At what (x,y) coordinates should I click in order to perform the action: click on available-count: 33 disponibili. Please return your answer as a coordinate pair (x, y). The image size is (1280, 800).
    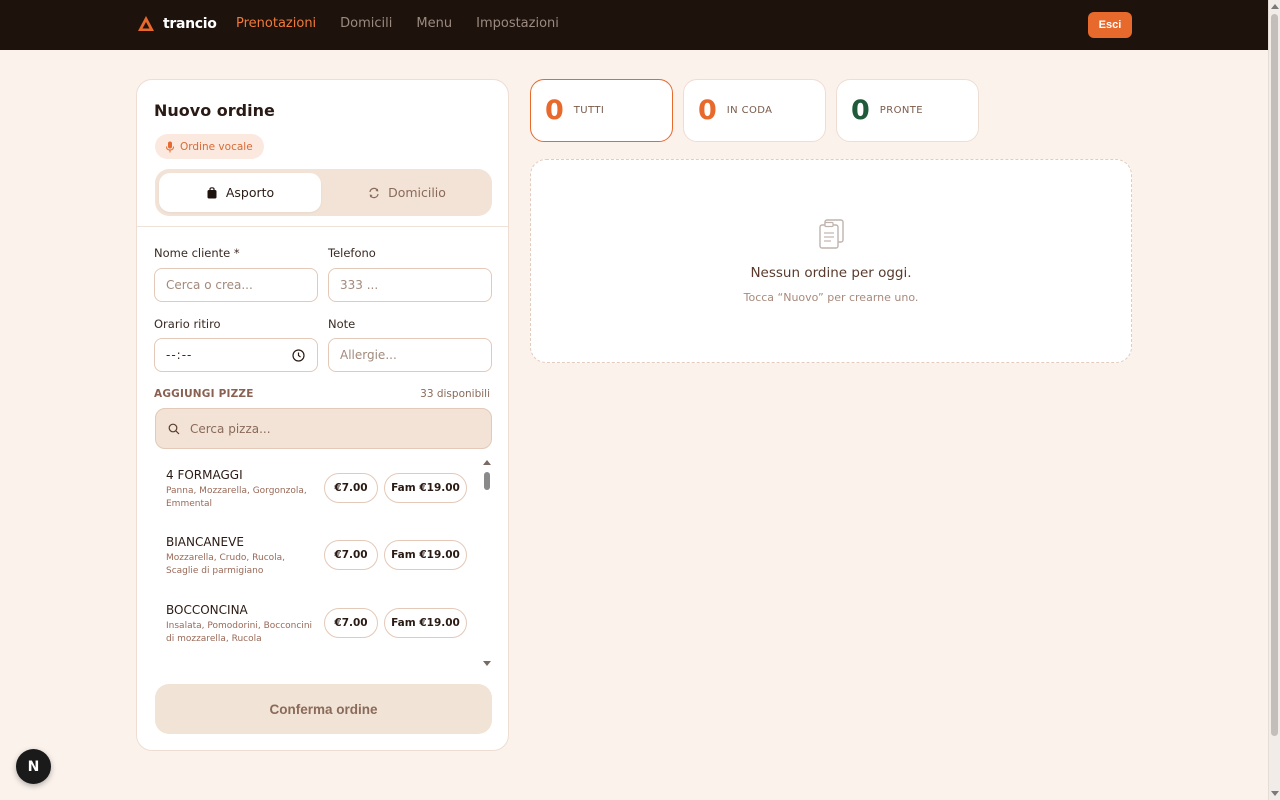
    Looking at the image, I should click on (455, 394).